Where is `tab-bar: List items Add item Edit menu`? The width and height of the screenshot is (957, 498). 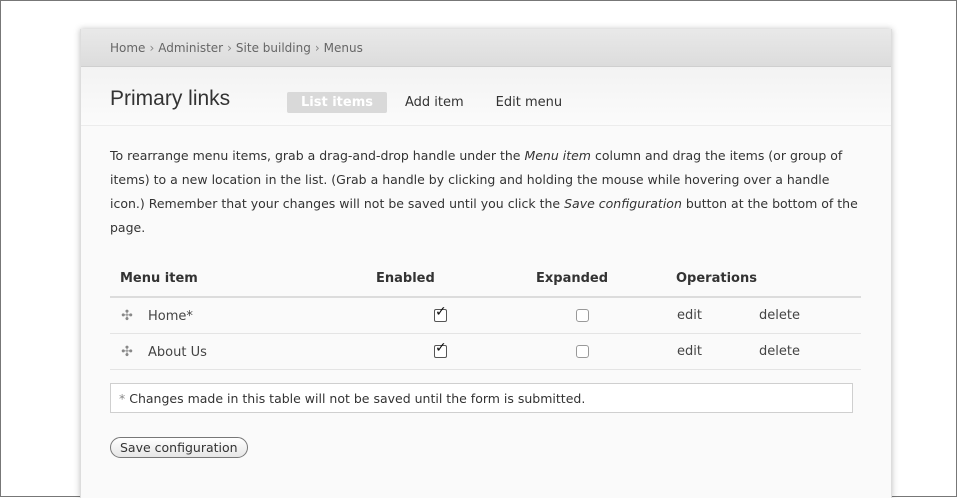
tab-bar: List items Add item Edit menu is located at coordinates (433, 102).